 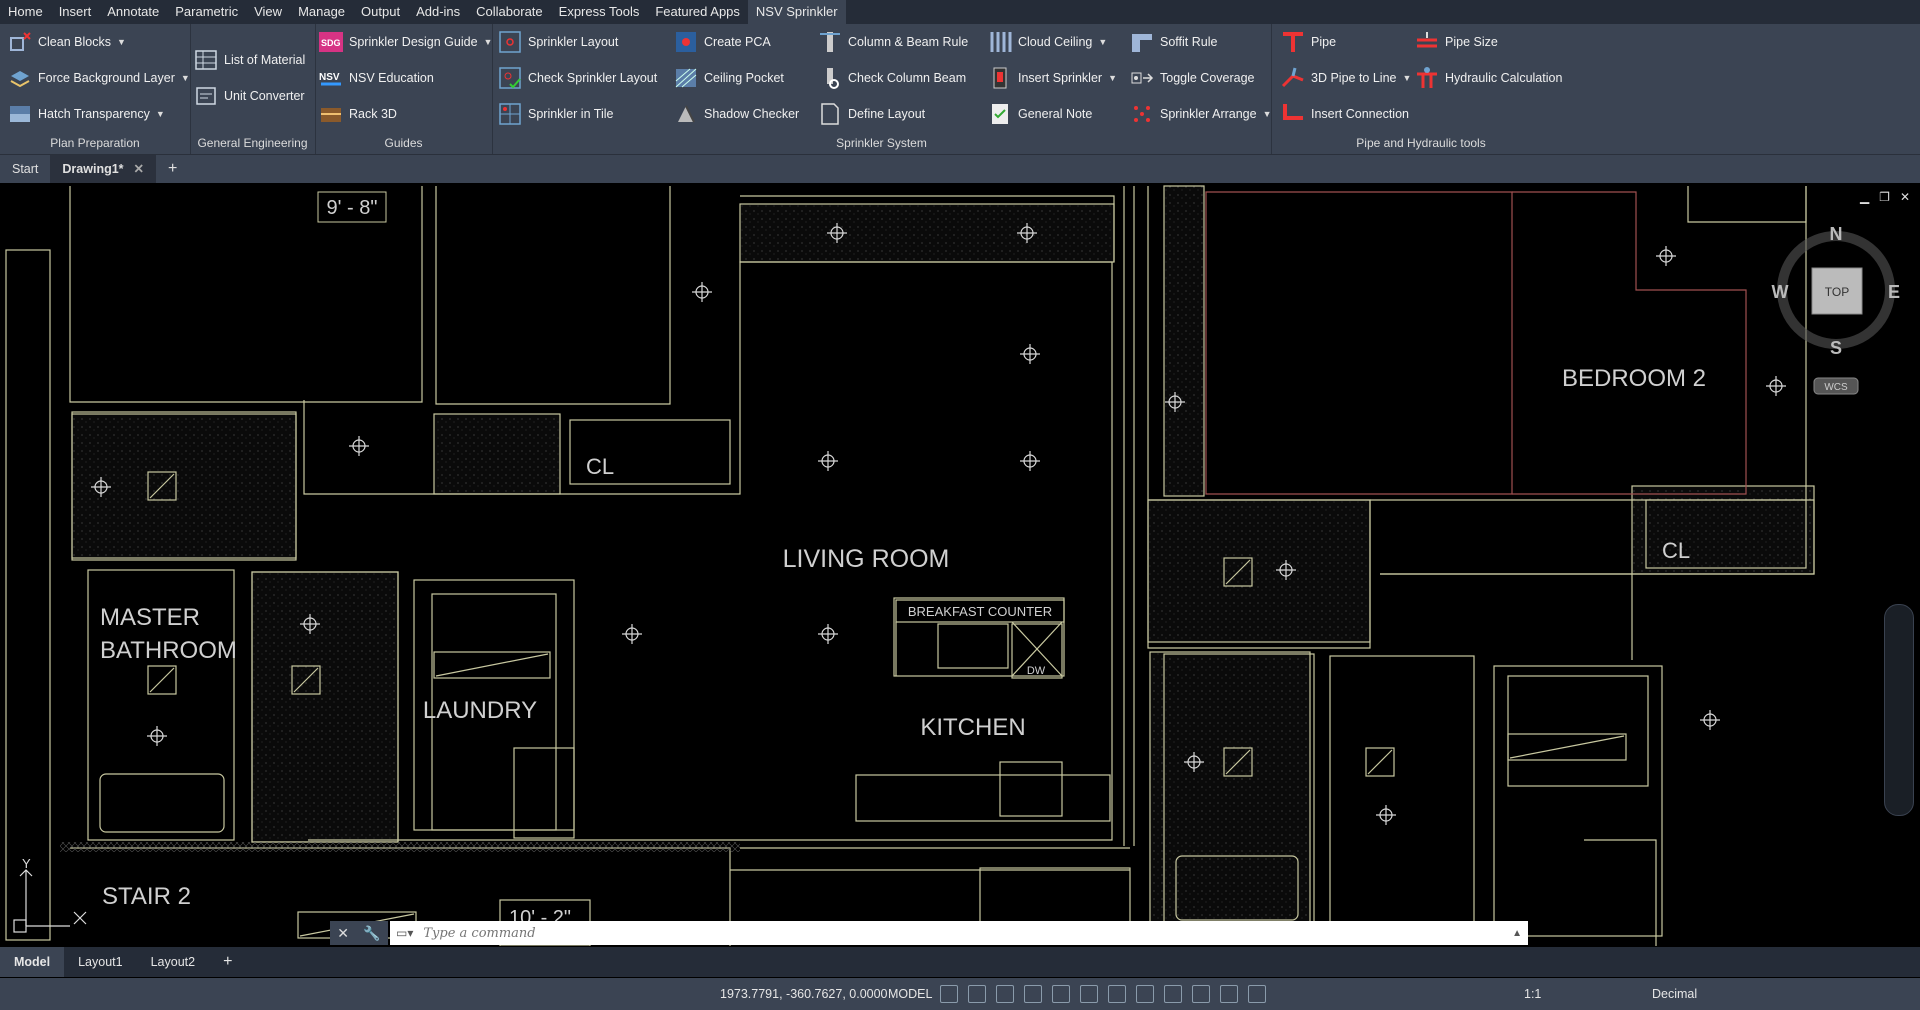 What do you see at coordinates (910, 994) in the screenshot?
I see `model-space-toggle: MODEL` at bounding box center [910, 994].